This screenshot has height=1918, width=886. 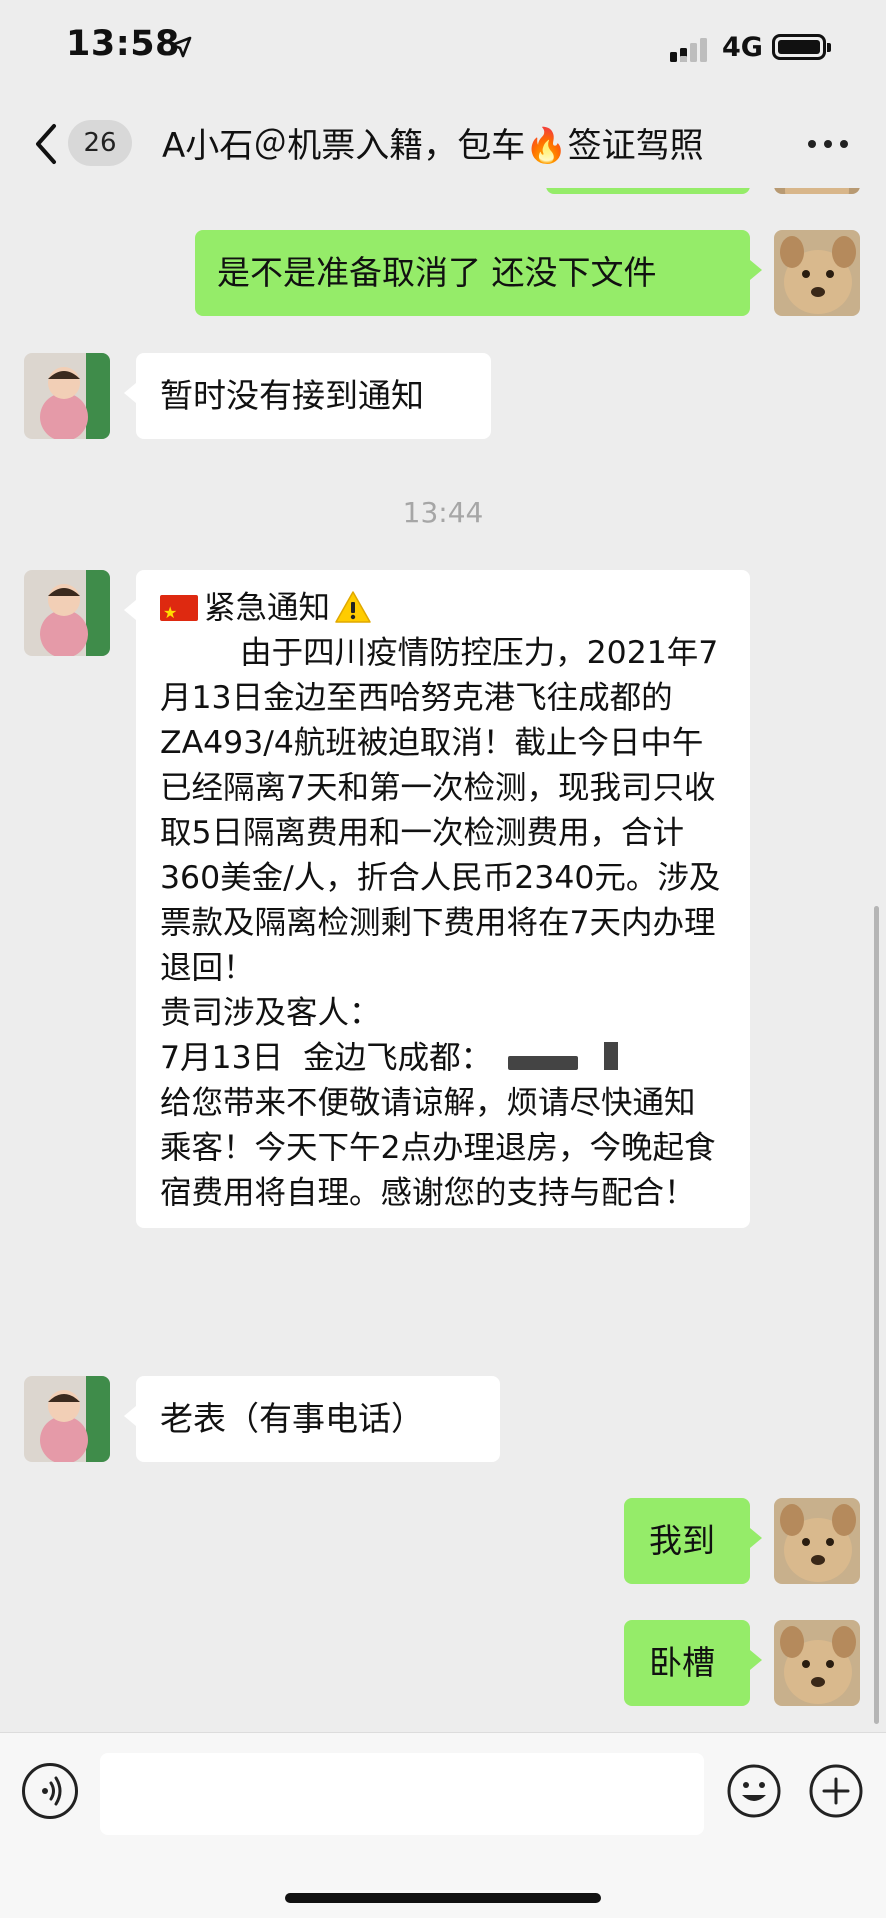 I want to click on network-type: 4G, so click(x=742, y=47).